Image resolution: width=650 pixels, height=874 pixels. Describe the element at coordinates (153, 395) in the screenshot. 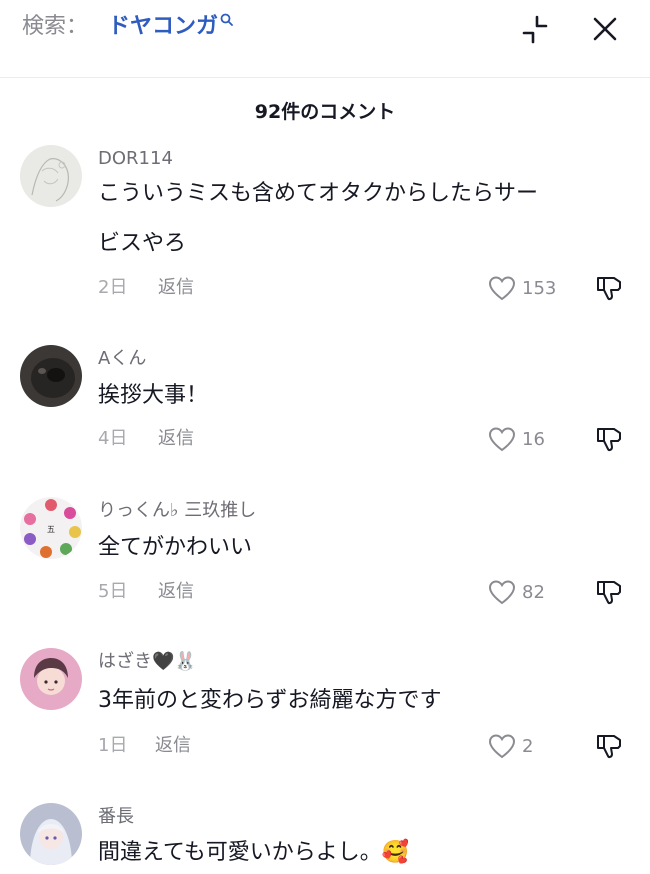

I see `comment-text-line: 挨拶大事！` at that location.